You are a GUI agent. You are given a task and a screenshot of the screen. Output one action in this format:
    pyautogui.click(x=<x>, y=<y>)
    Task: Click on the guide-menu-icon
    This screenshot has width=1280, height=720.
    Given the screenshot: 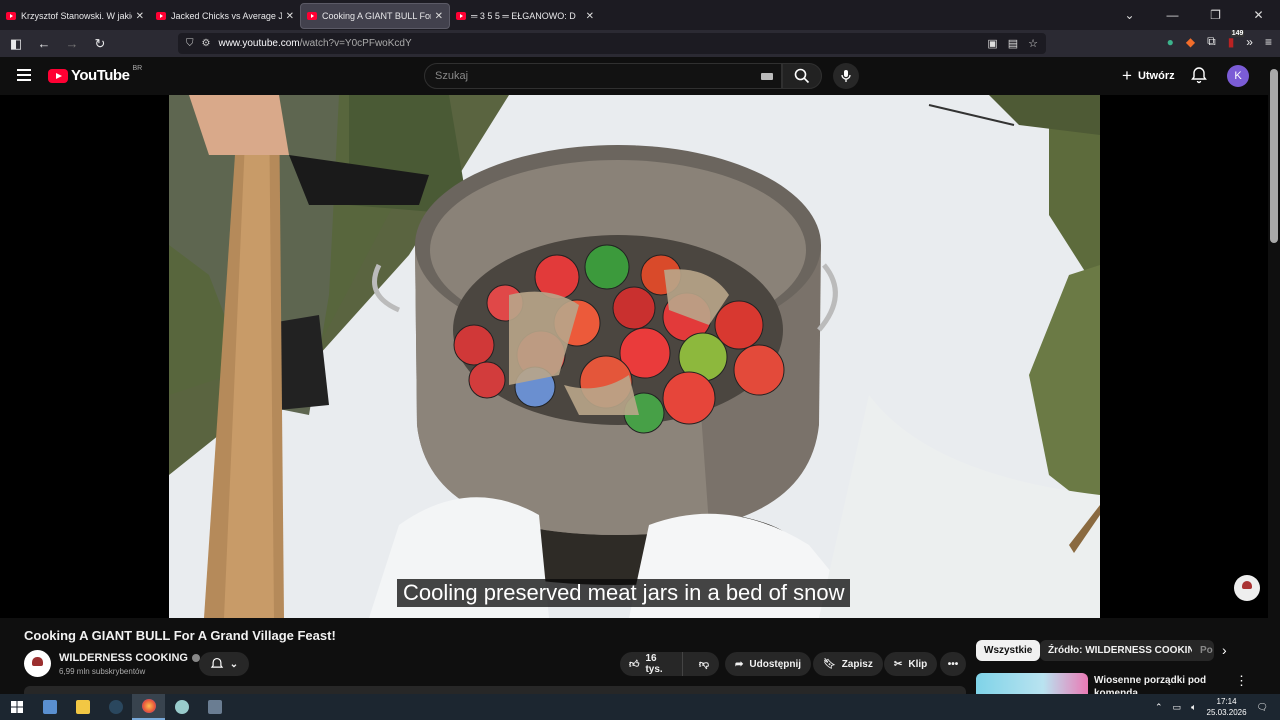 What is the action you would take?
    pyautogui.click(x=24, y=75)
    